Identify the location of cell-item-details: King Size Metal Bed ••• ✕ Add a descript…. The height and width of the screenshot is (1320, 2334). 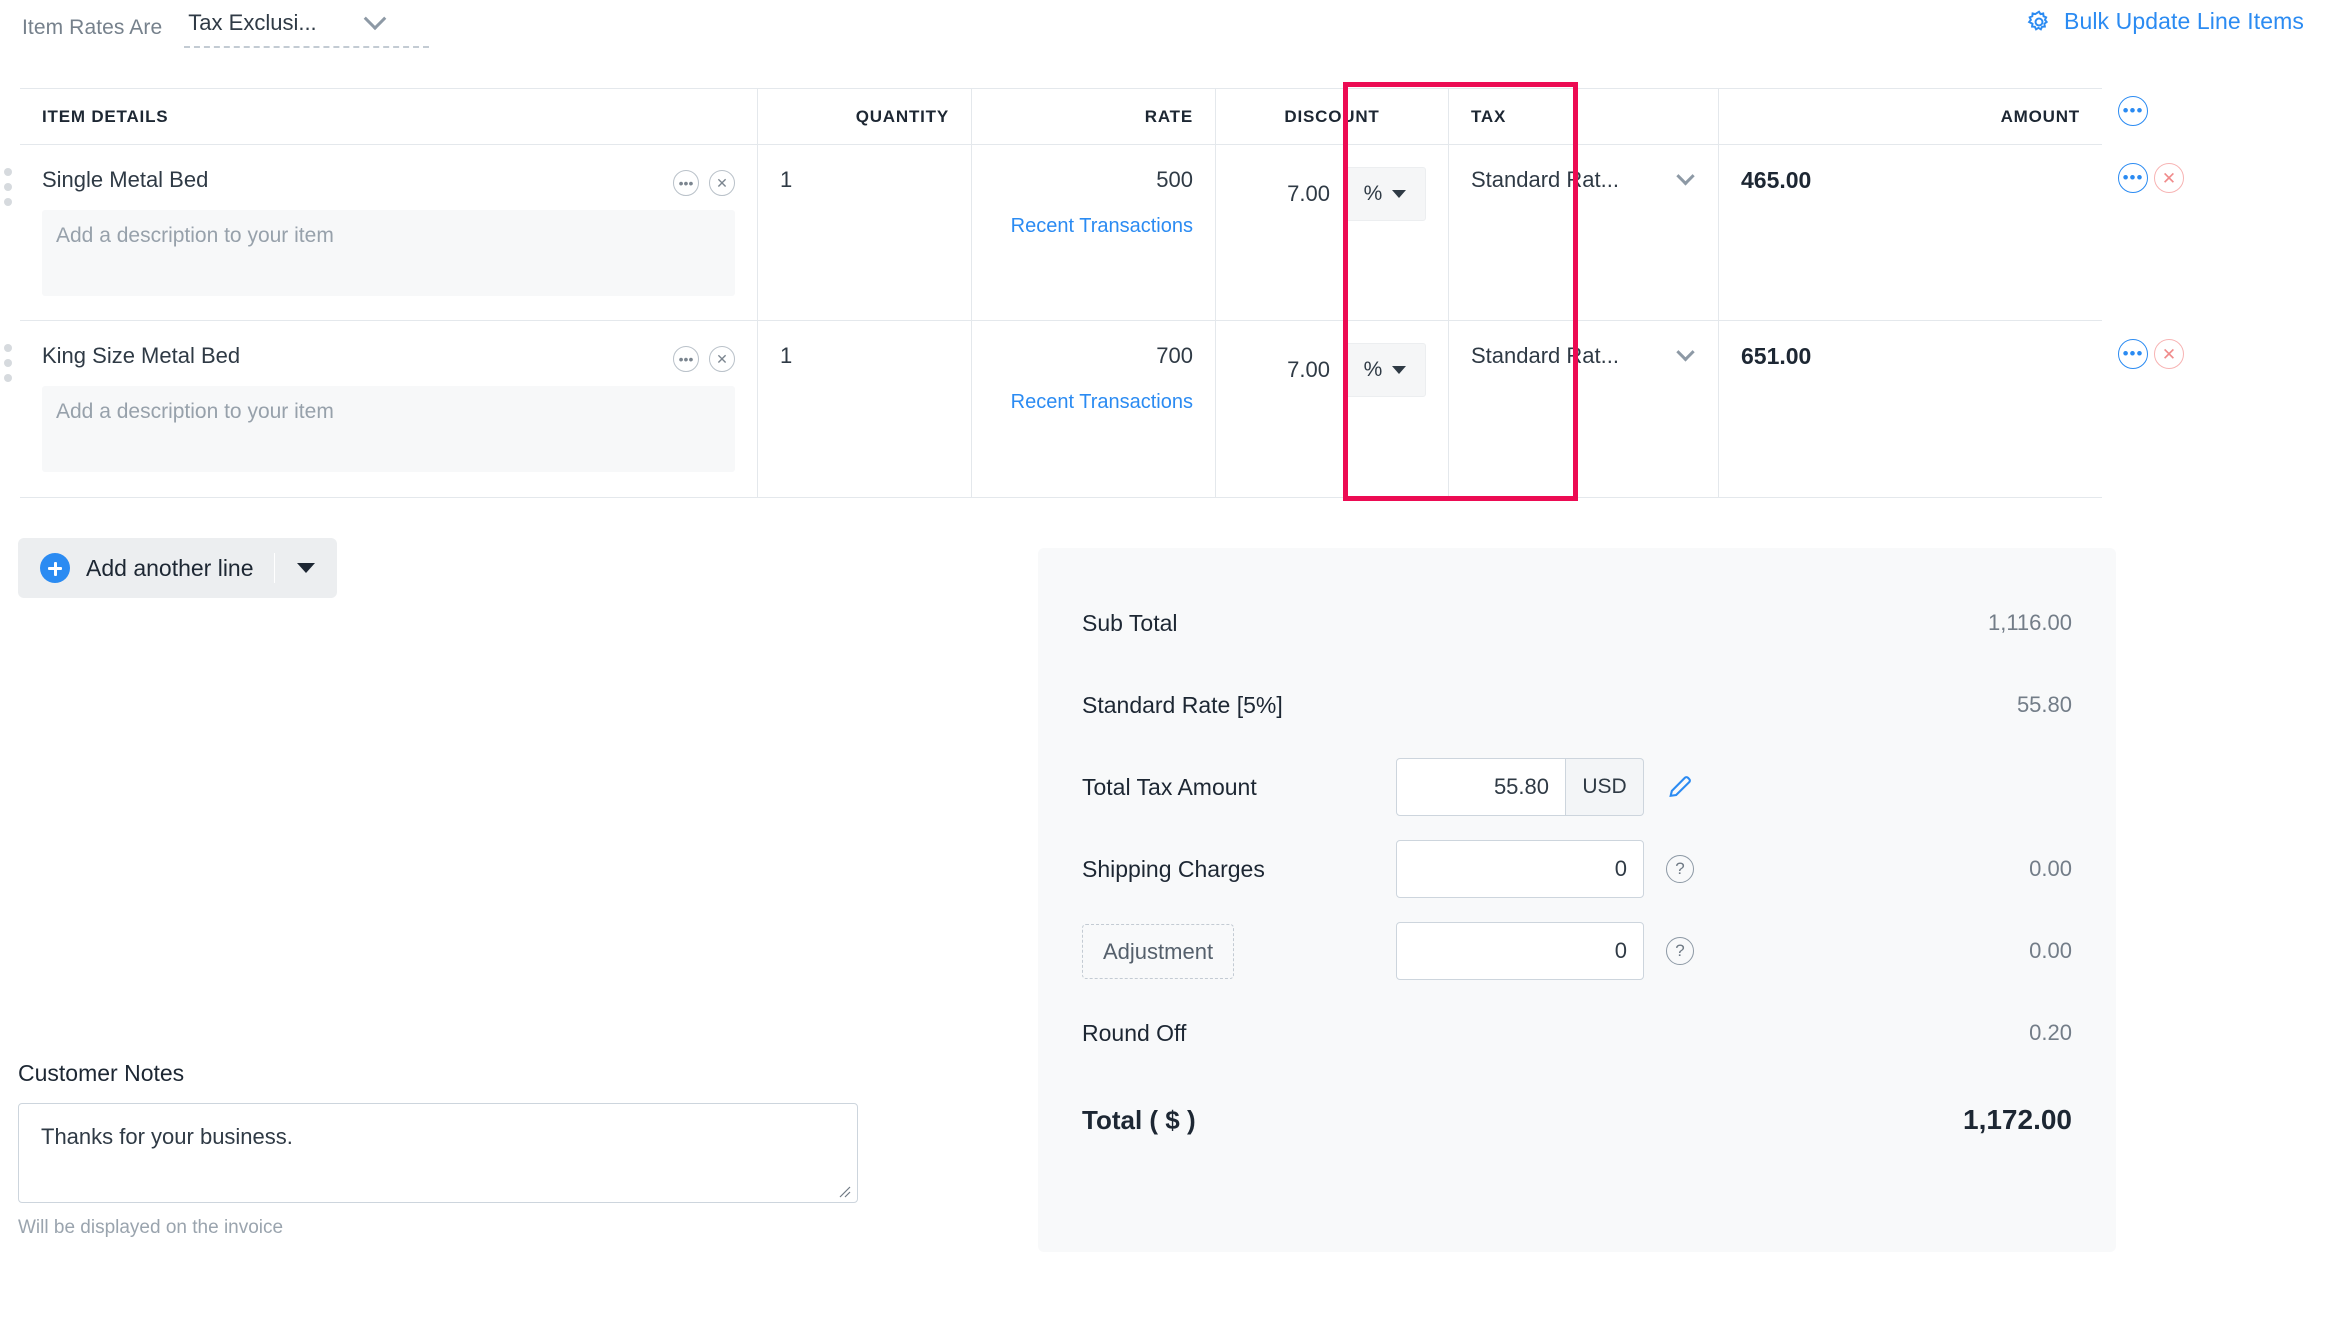
(388, 409).